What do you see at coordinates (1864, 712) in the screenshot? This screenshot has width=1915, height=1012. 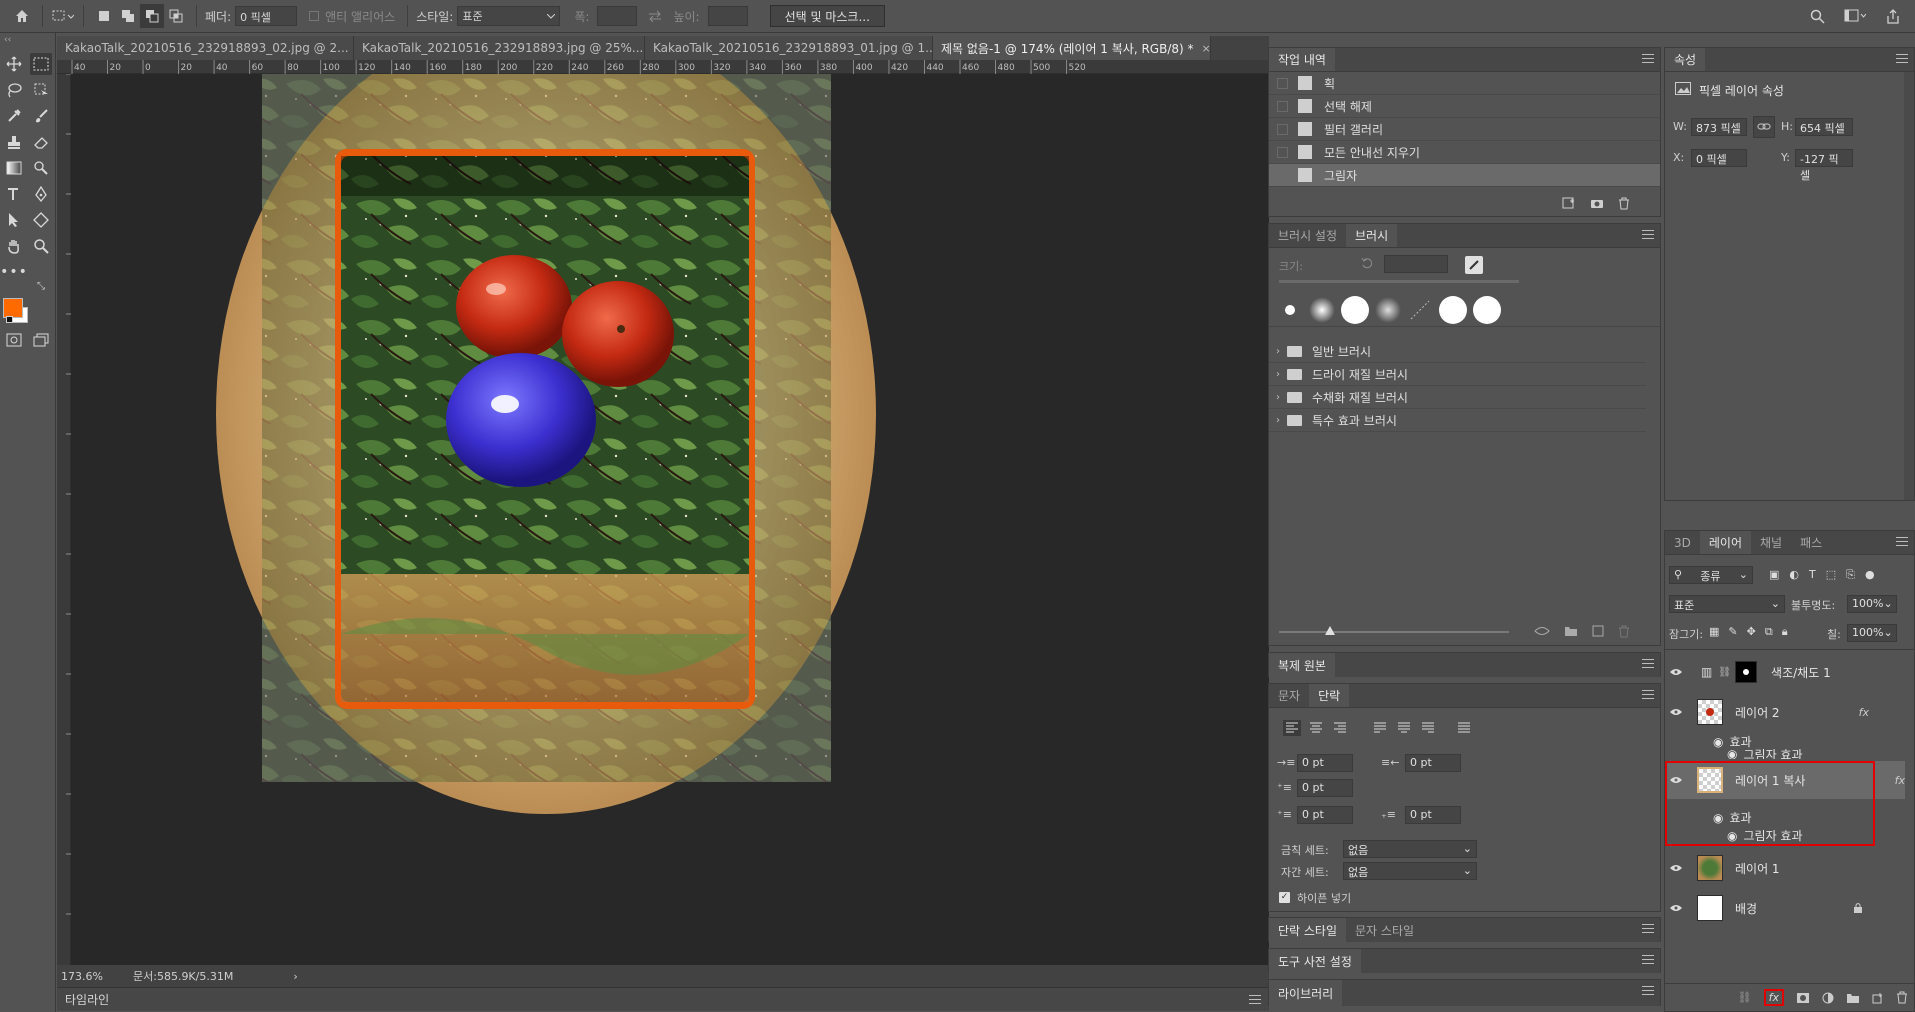 I see `fx-indicator: fx` at bounding box center [1864, 712].